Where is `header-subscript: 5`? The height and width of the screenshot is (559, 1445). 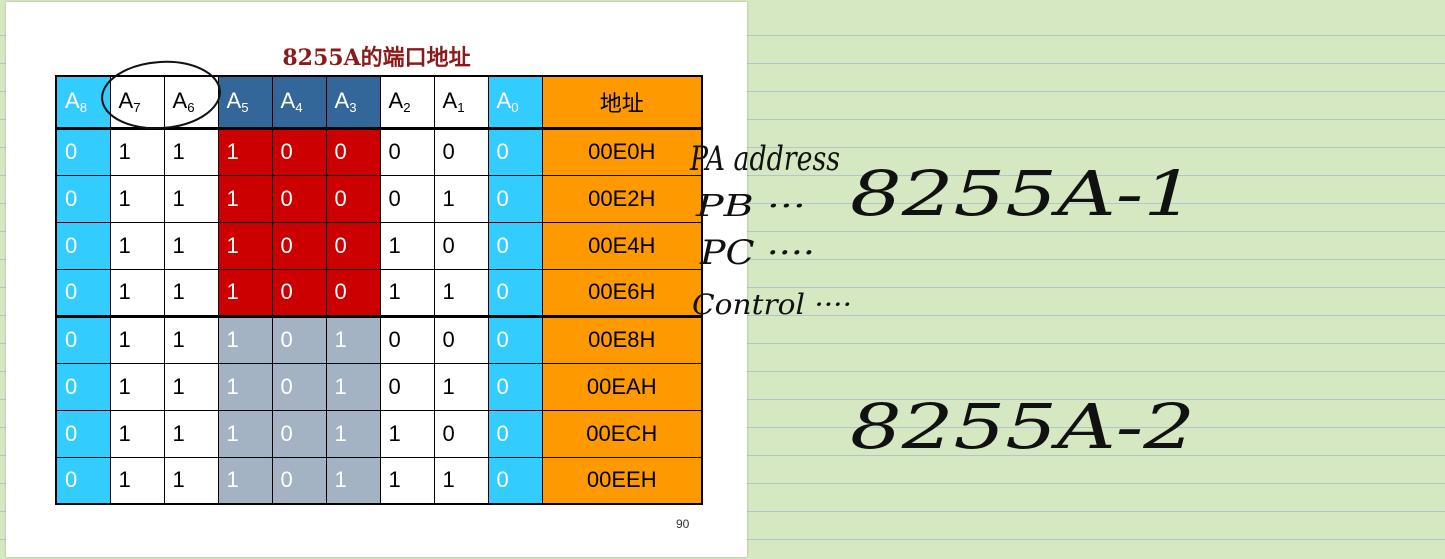 header-subscript: 5 is located at coordinates (245, 108).